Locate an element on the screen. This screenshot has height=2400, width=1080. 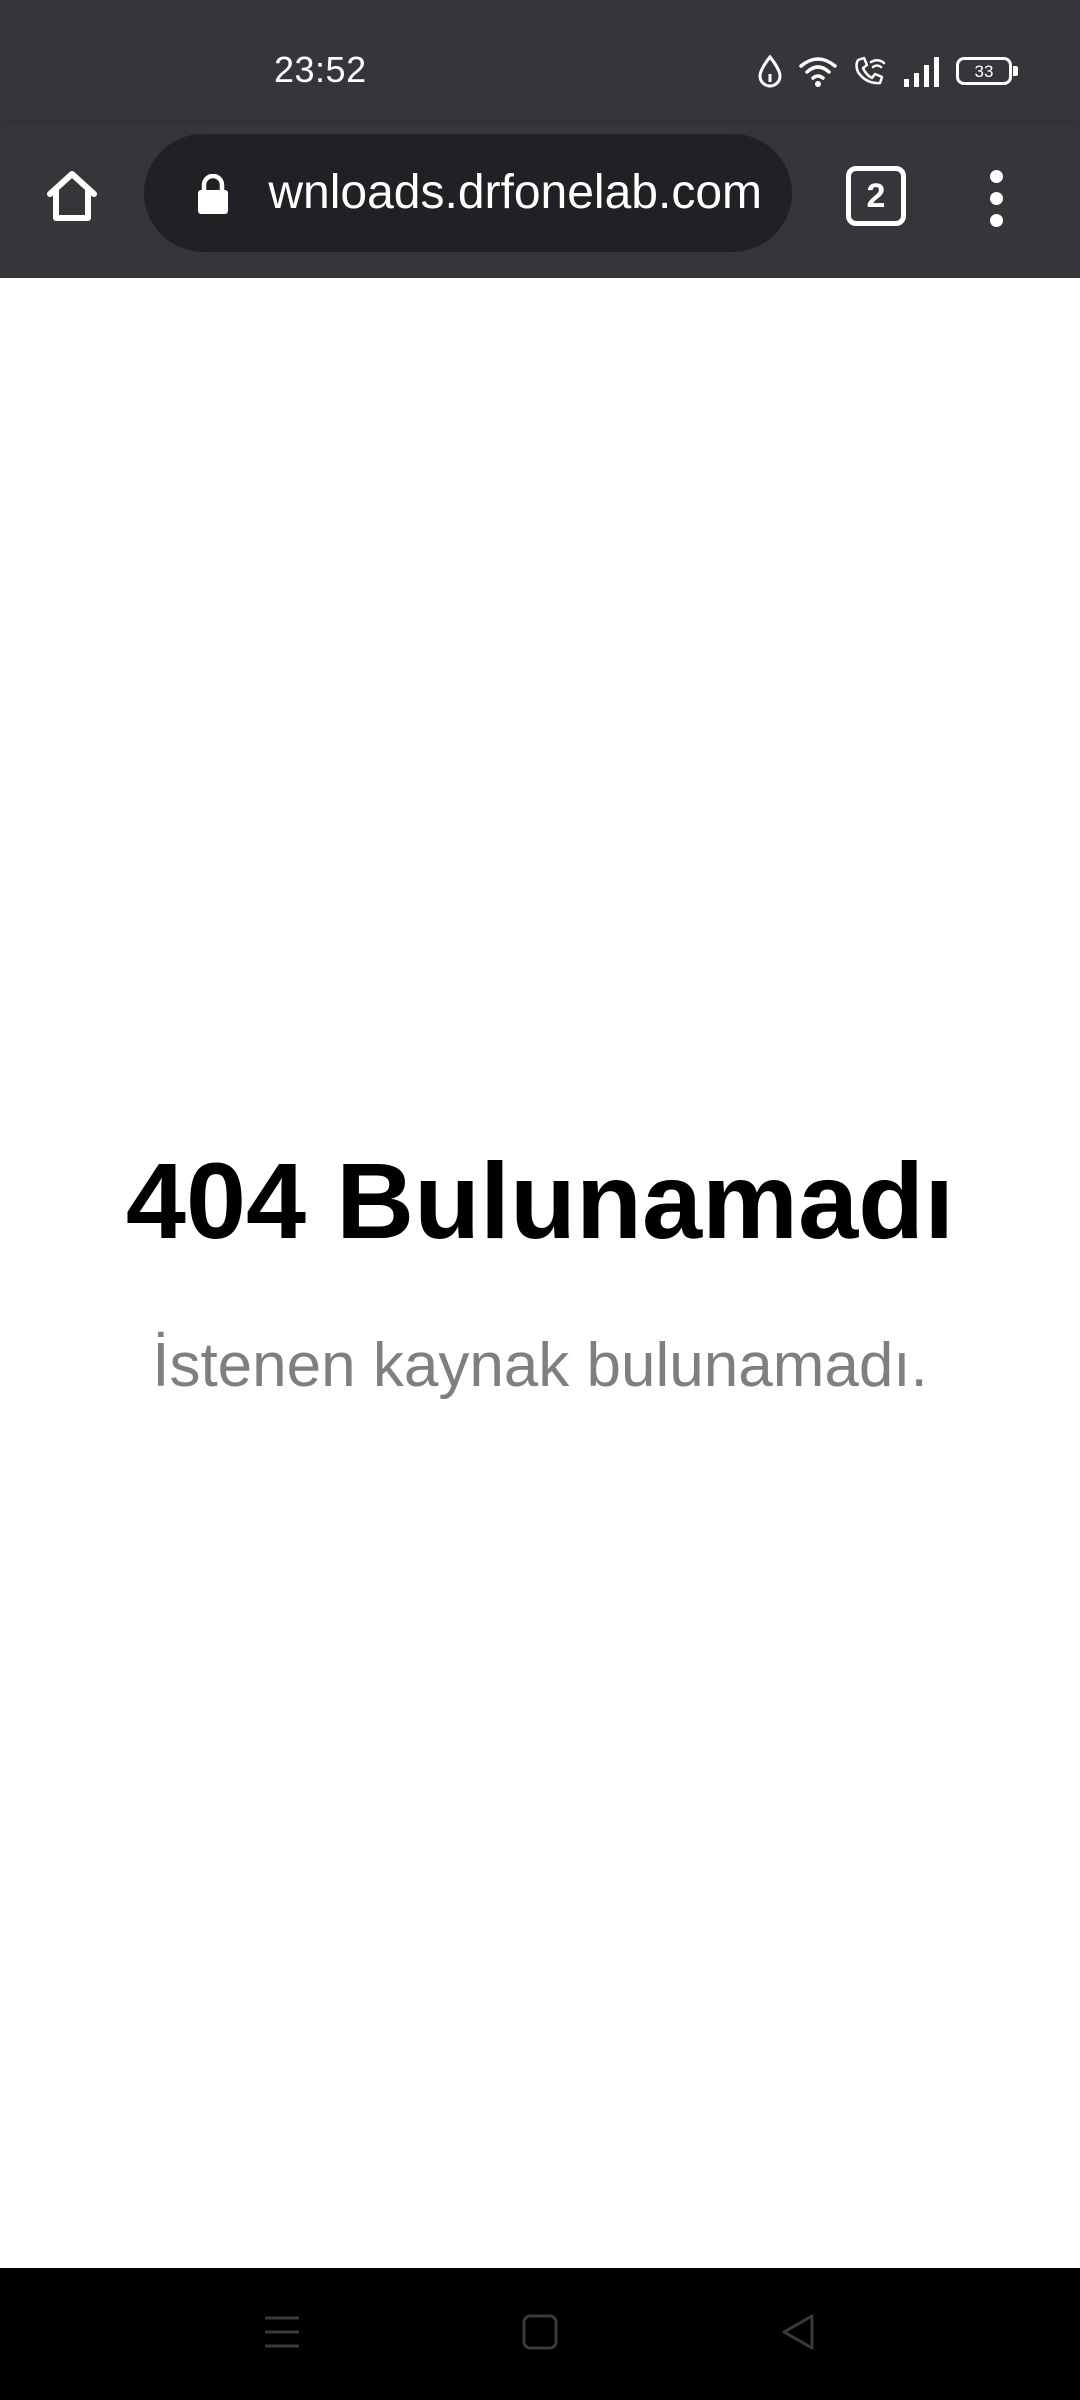
nav-home-button is located at coordinates (540, 2334).